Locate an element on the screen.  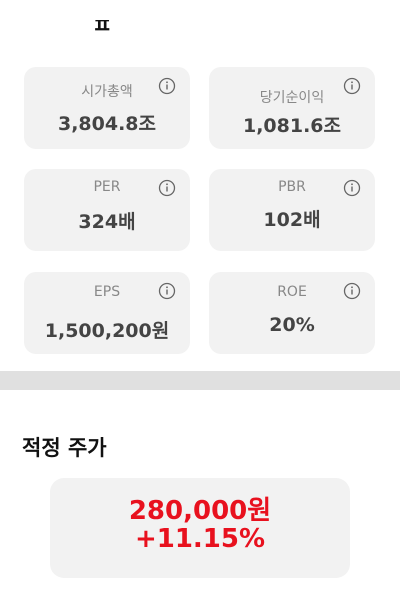
section-divider is located at coordinates (200, 380).